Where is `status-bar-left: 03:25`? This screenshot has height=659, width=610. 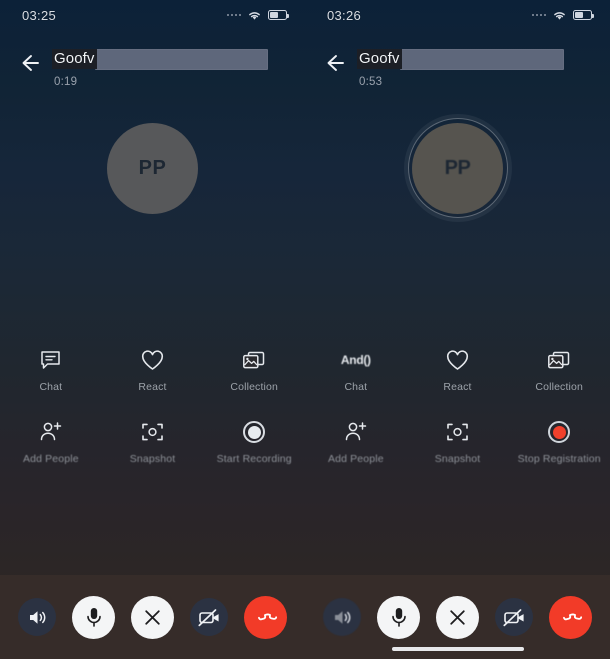
status-bar-left: 03:25 is located at coordinates (152, 15).